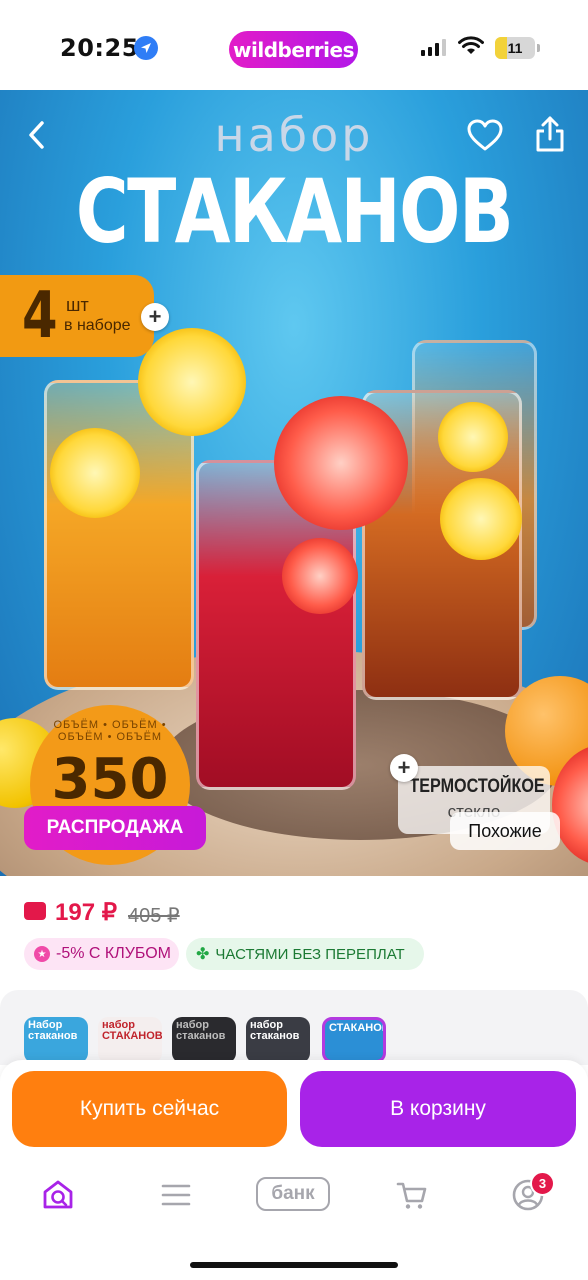 The width and height of the screenshot is (588, 1280). Describe the element at coordinates (115, 828) in the screenshot. I see `sale-badge: РАСПРОДАЖА` at that location.